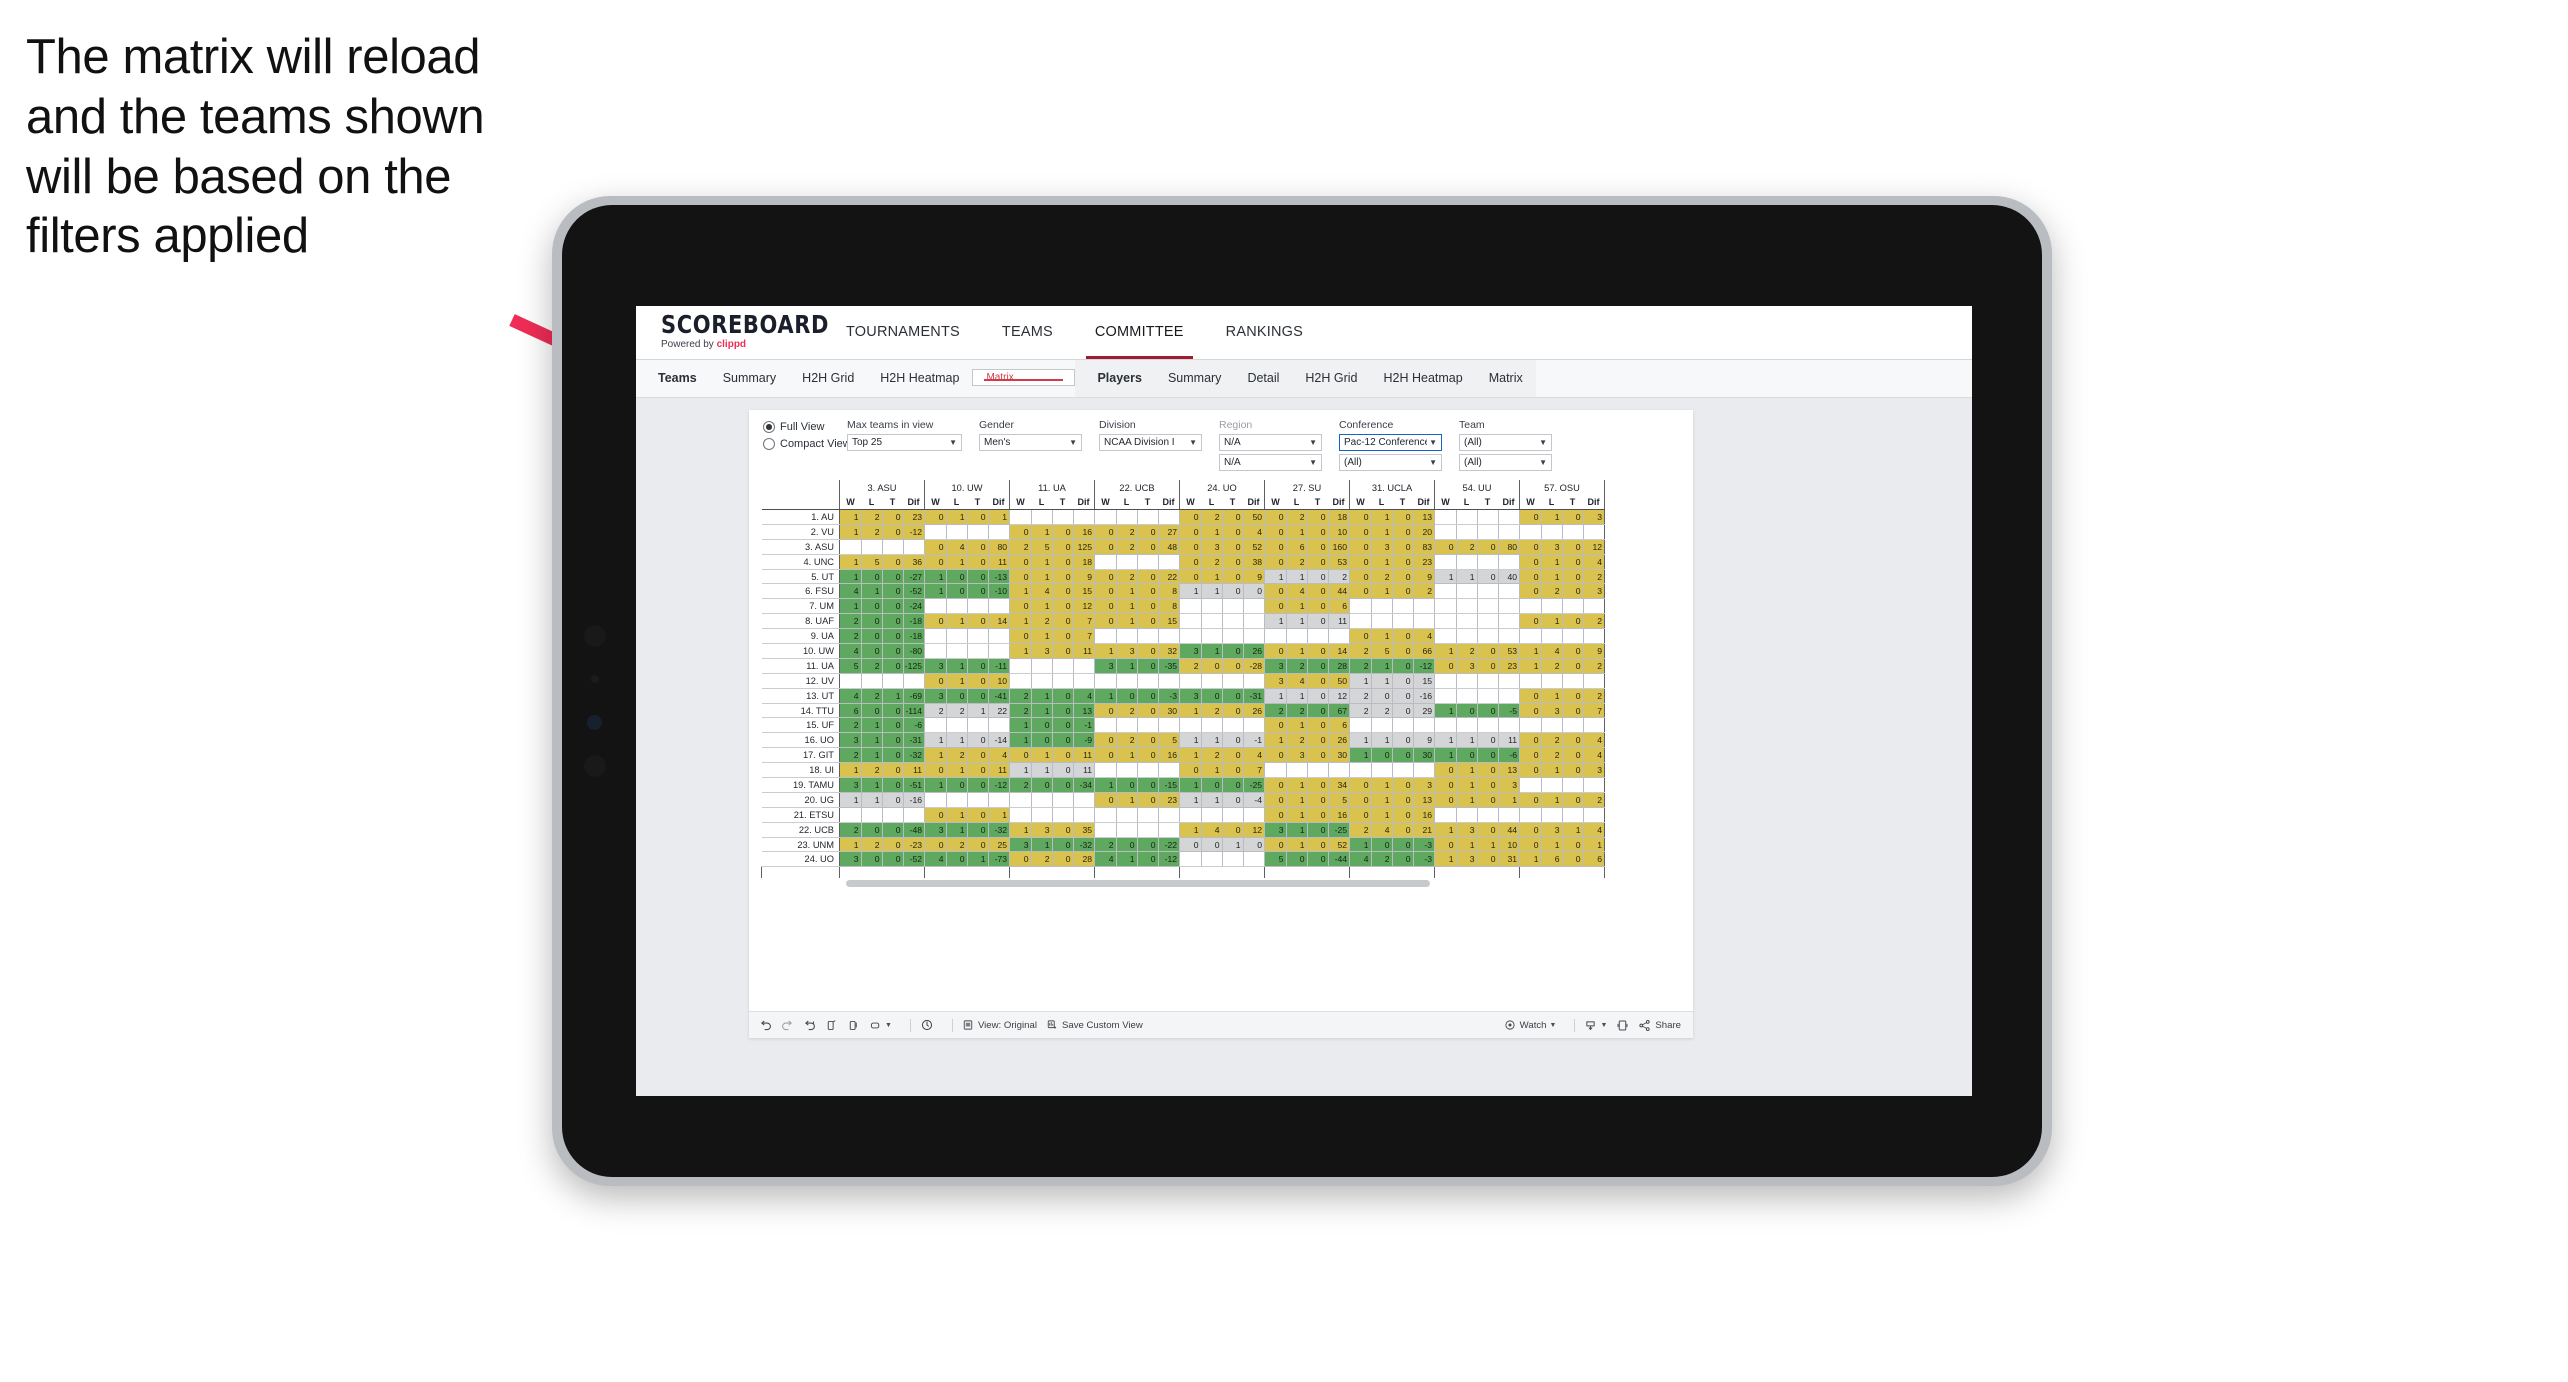  I want to click on revert-icon, so click(809, 1025).